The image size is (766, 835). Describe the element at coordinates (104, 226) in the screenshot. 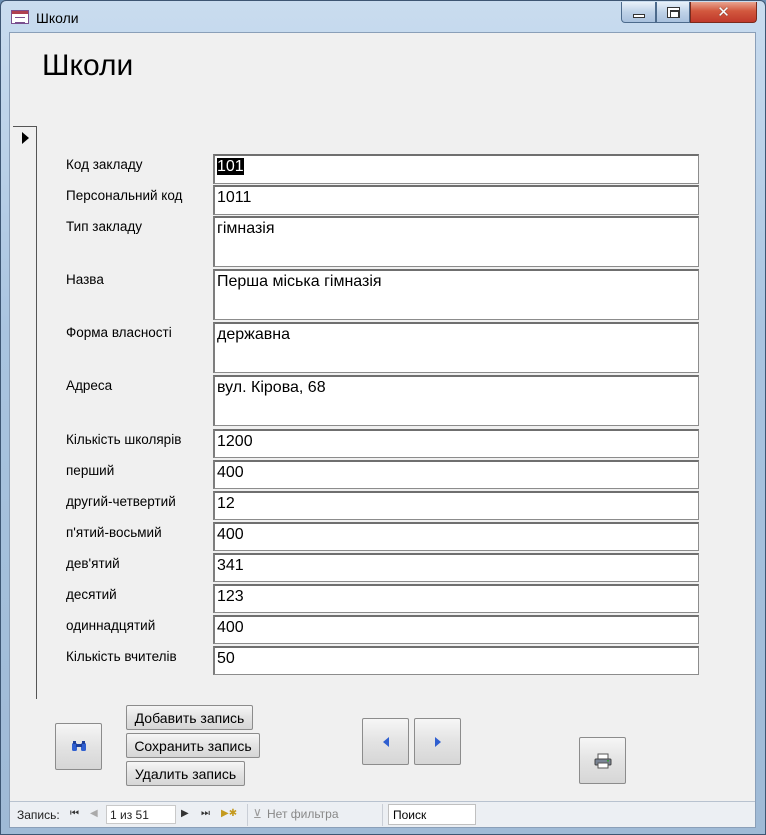

I see `field-label-typ-zakladu: Тип закладу` at that location.